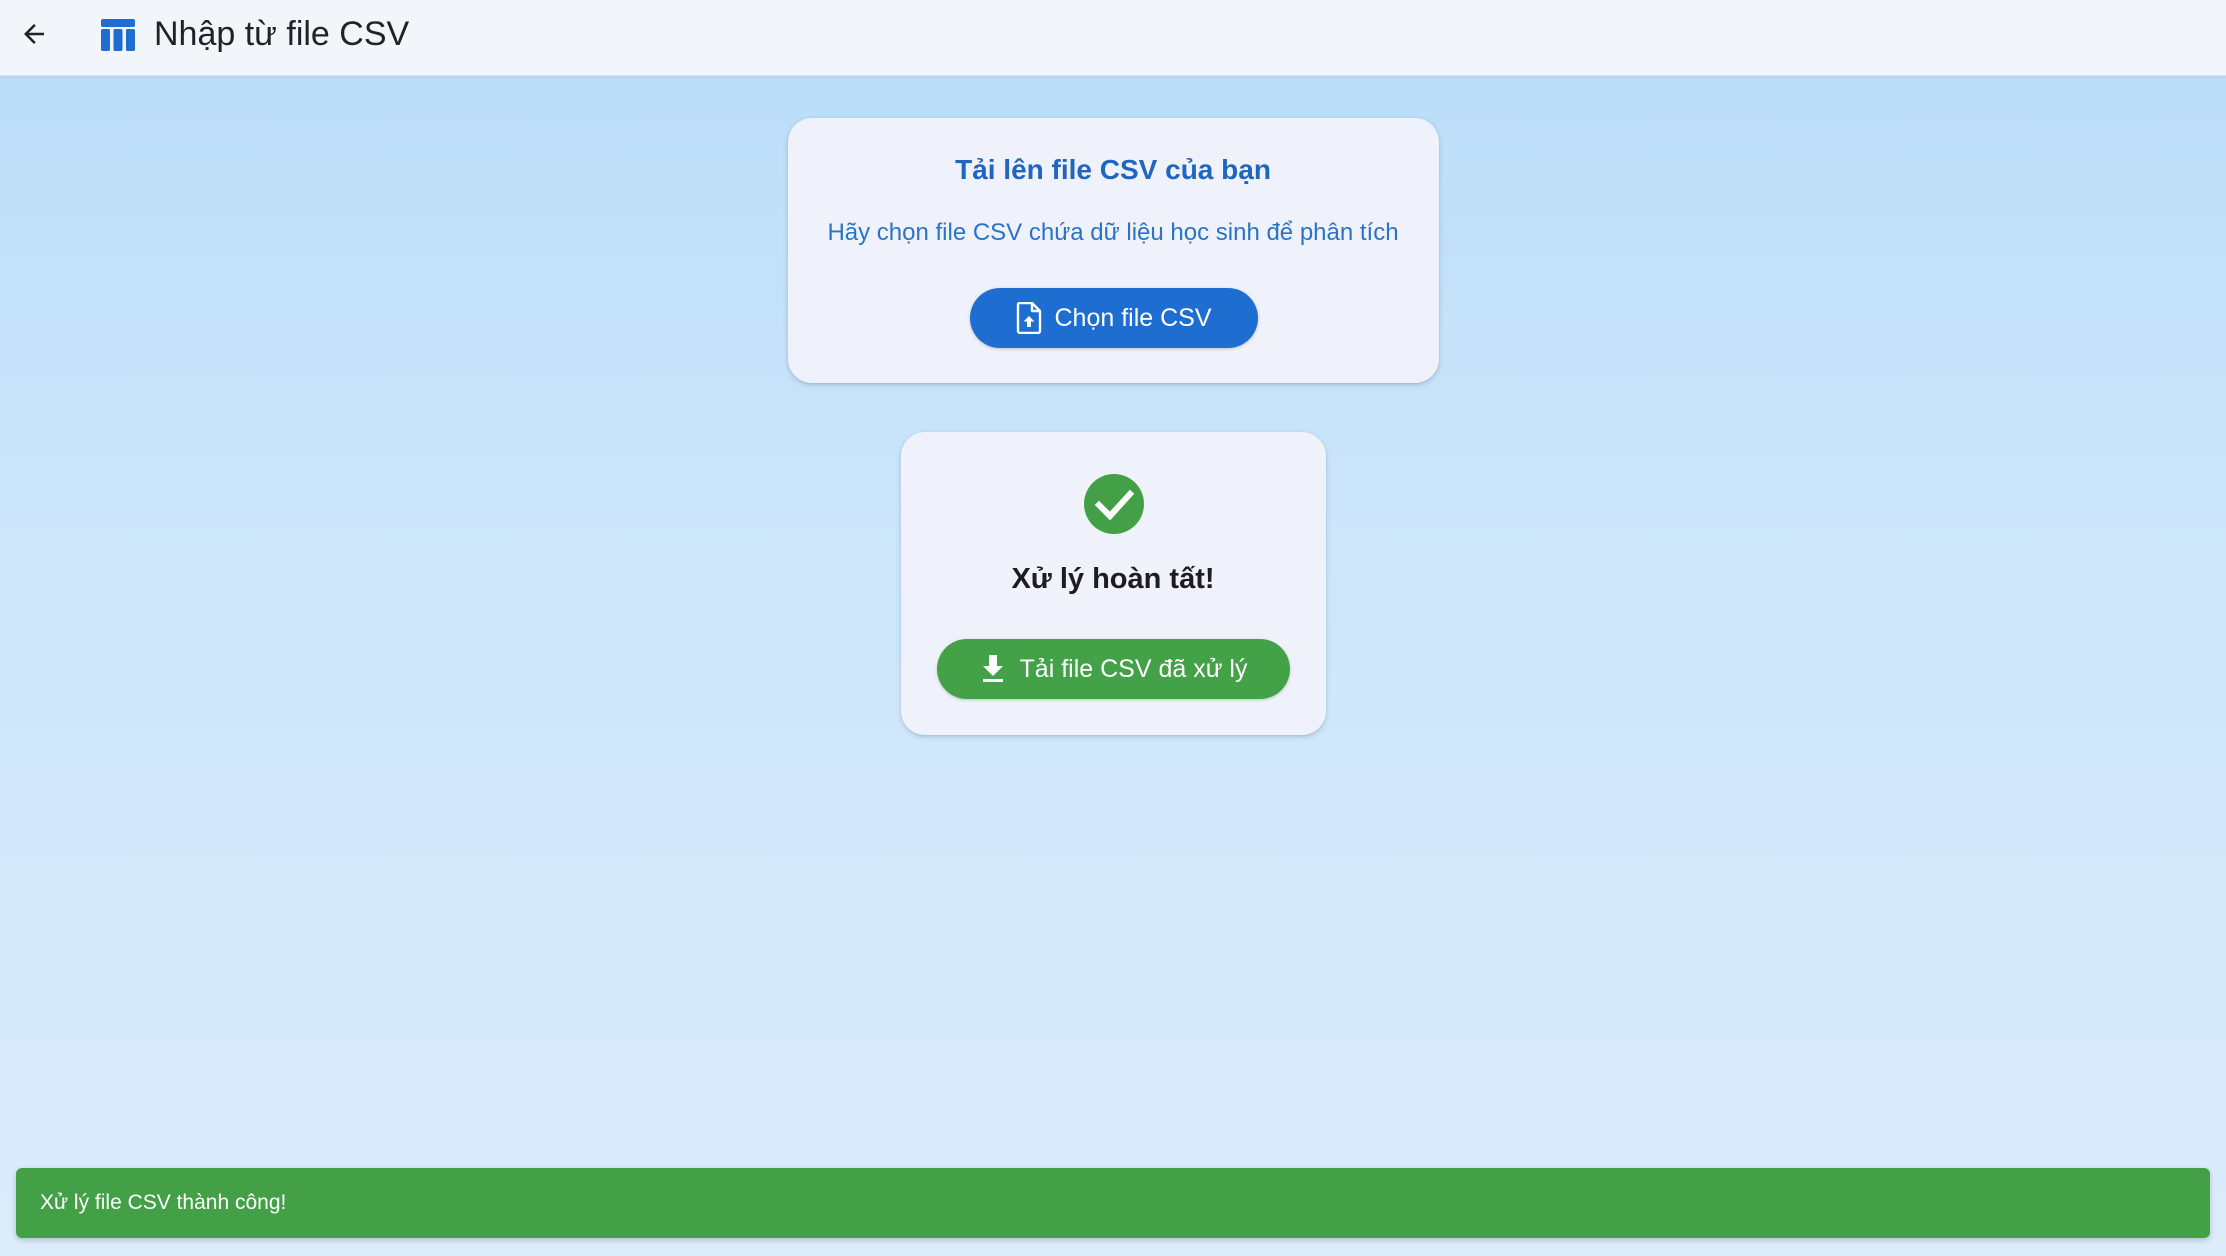  Describe the element at coordinates (282, 34) in the screenshot. I see `page-title: Nhập từ file CSV` at that location.